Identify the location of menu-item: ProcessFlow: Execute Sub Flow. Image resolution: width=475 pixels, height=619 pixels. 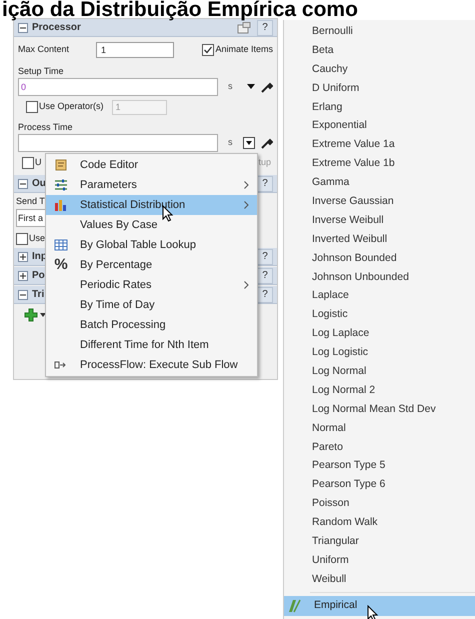
(151, 365).